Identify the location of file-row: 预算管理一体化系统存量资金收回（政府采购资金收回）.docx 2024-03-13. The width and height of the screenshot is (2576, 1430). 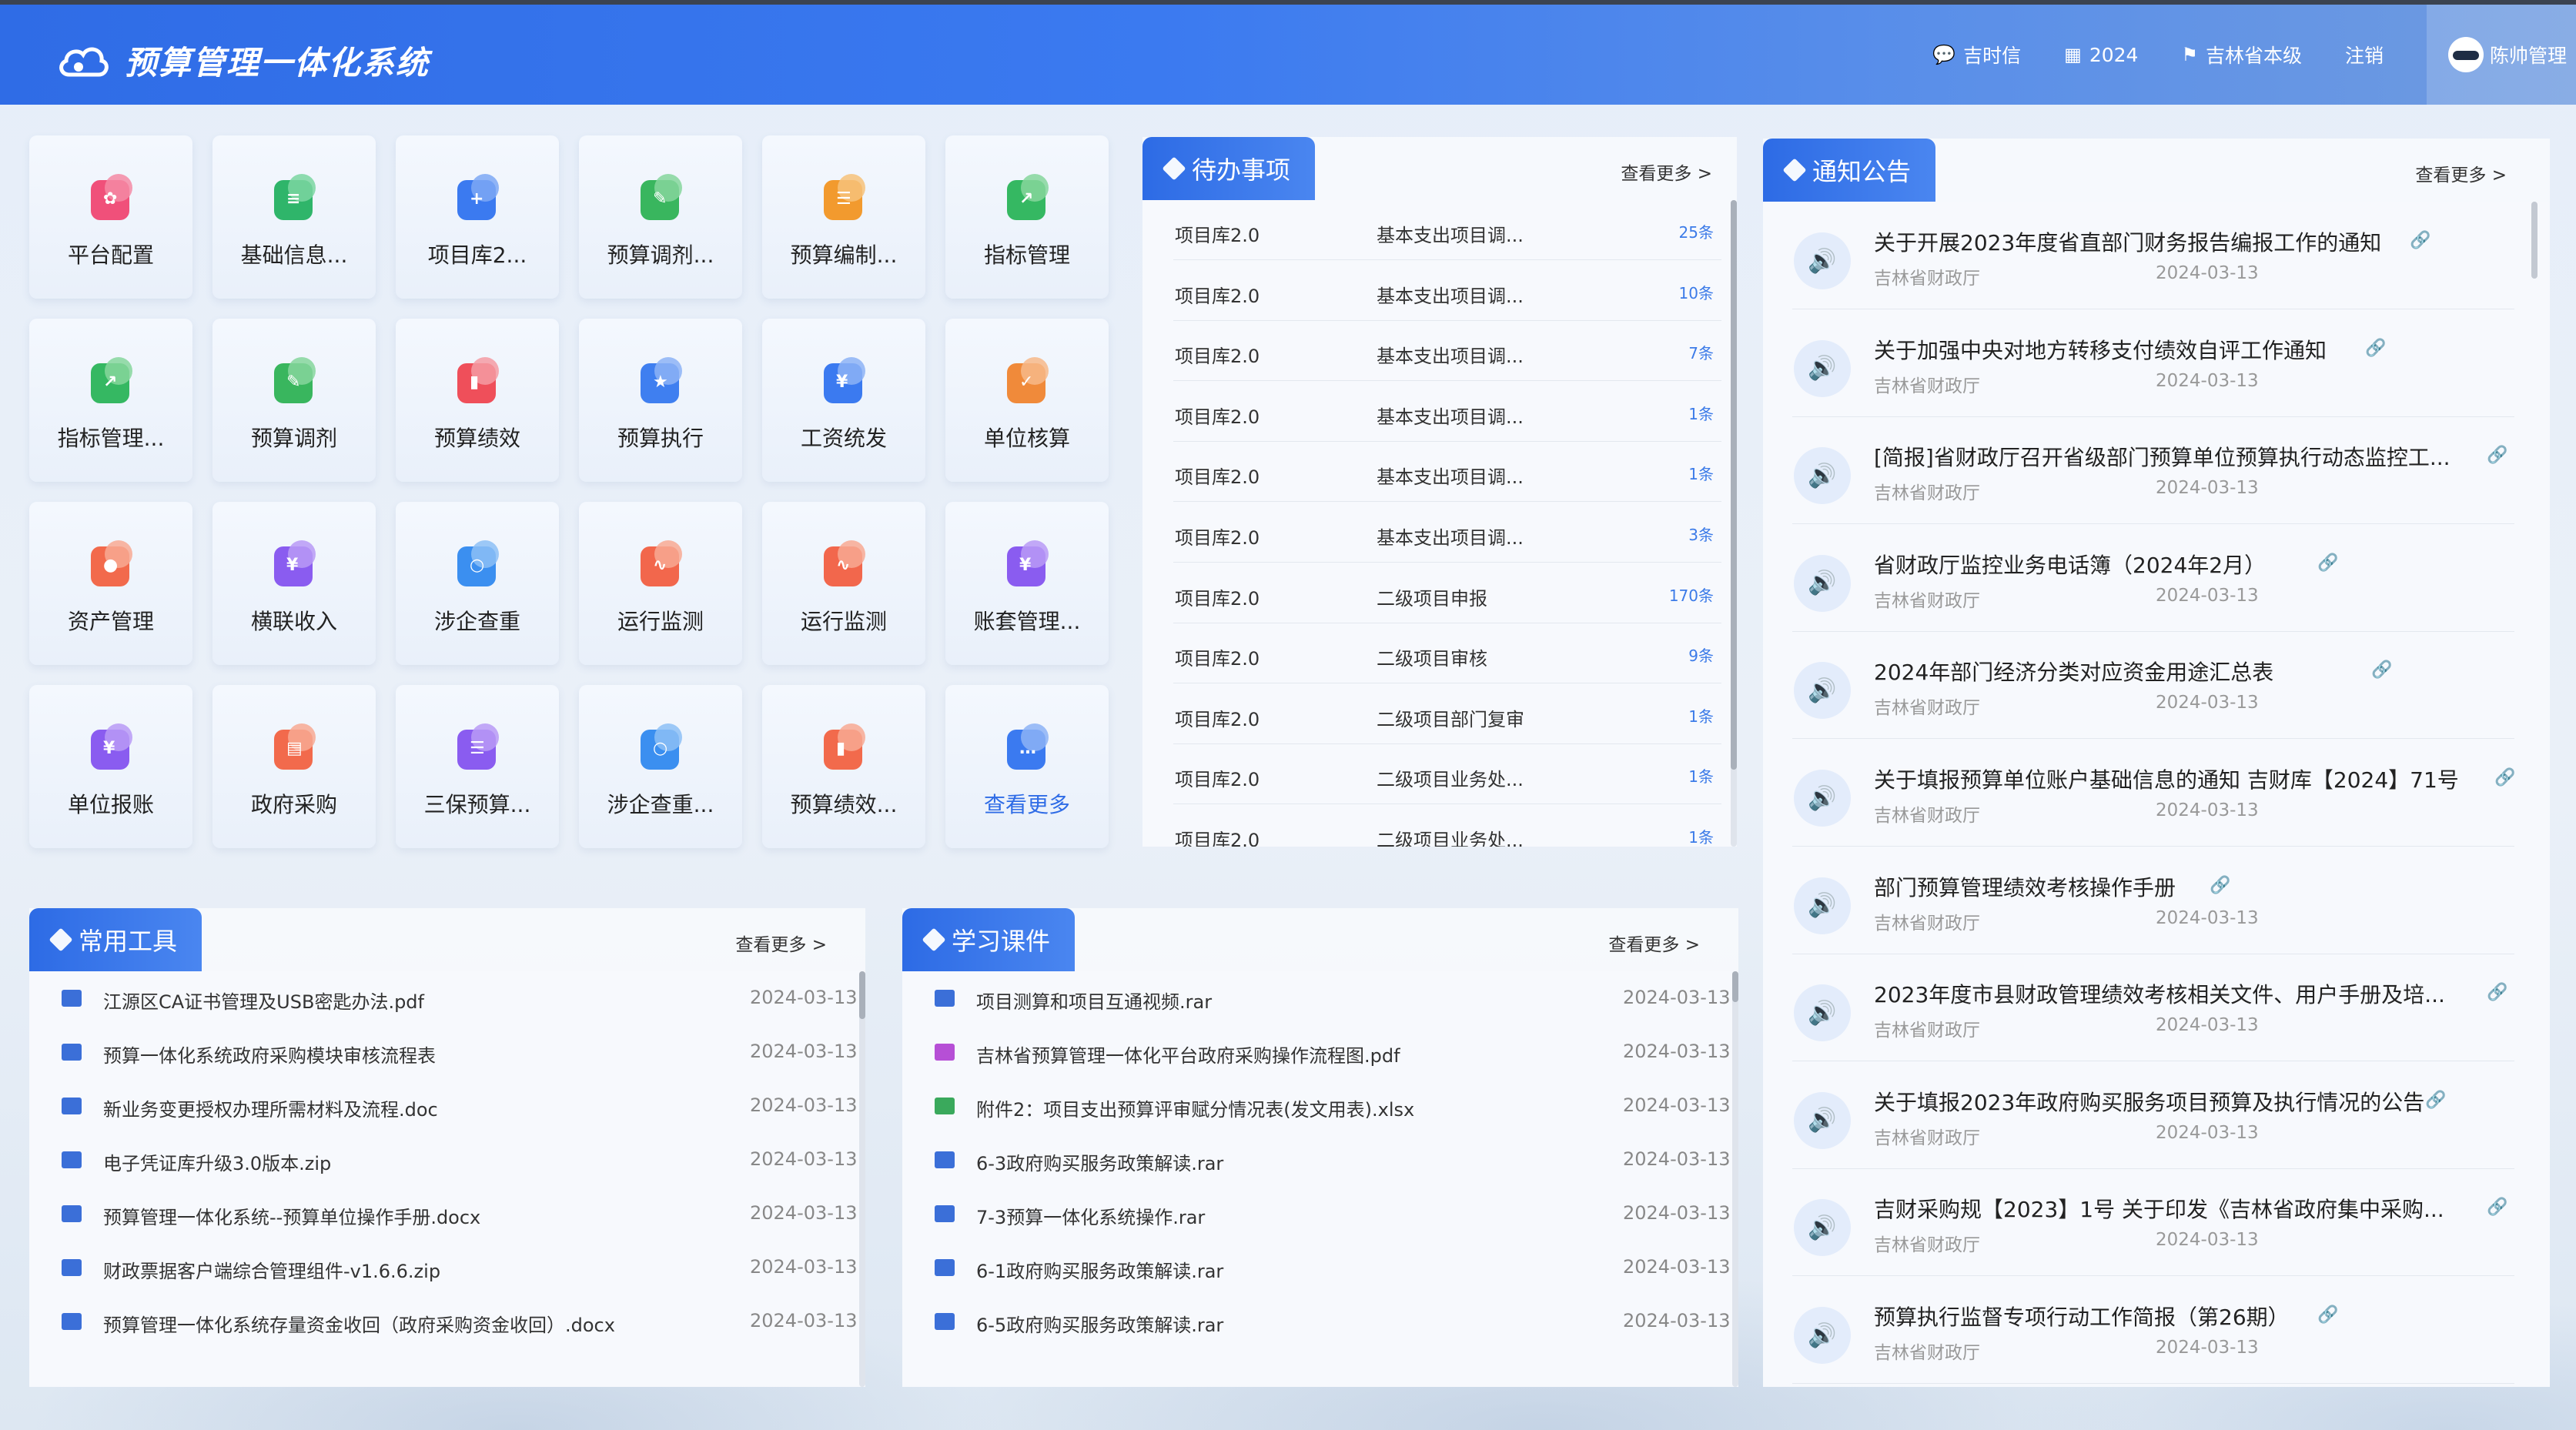
(458, 1321).